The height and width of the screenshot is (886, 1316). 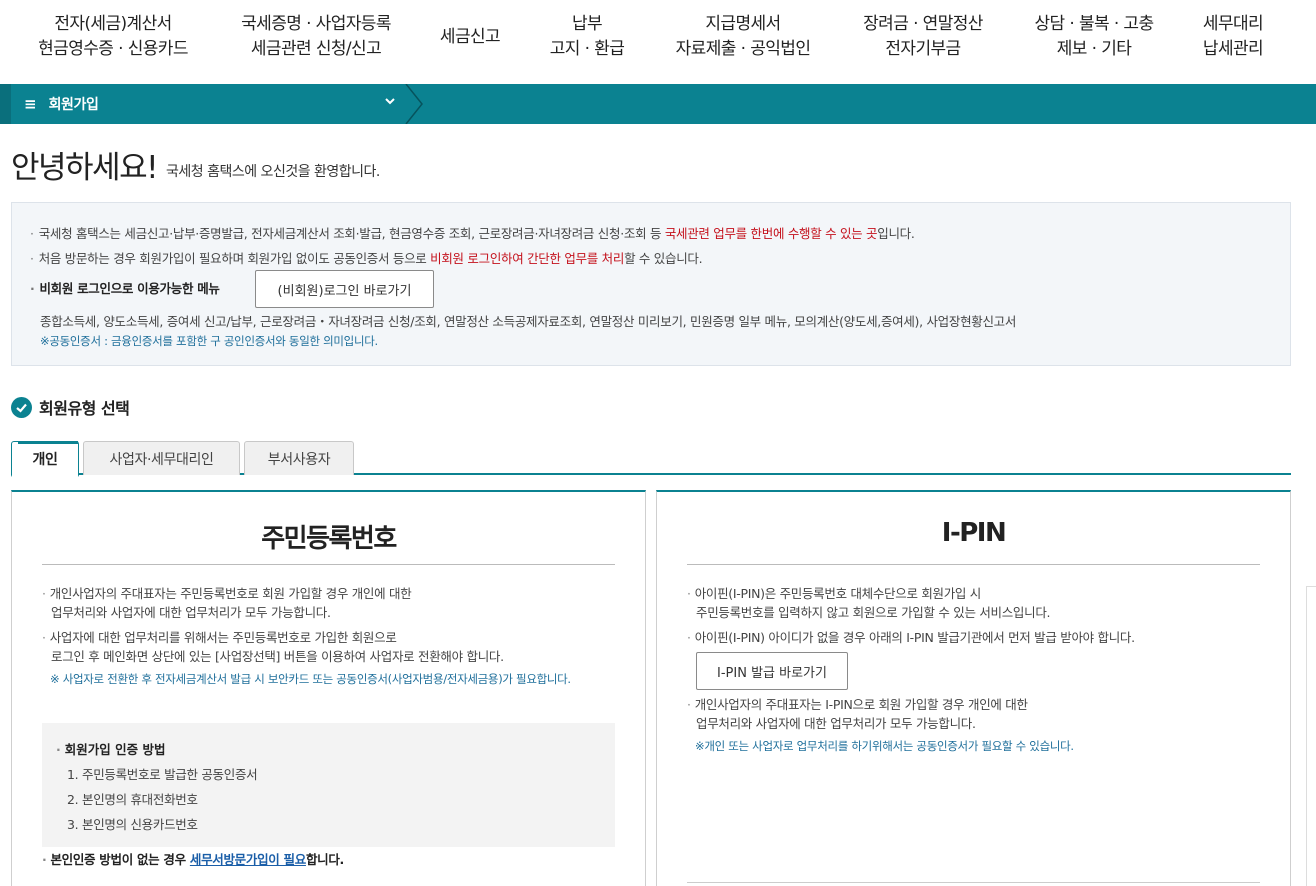 What do you see at coordinates (162, 774) in the screenshot?
I see `auth-method-item: 1. 주민등록번호로 발급한 공동인증서` at bounding box center [162, 774].